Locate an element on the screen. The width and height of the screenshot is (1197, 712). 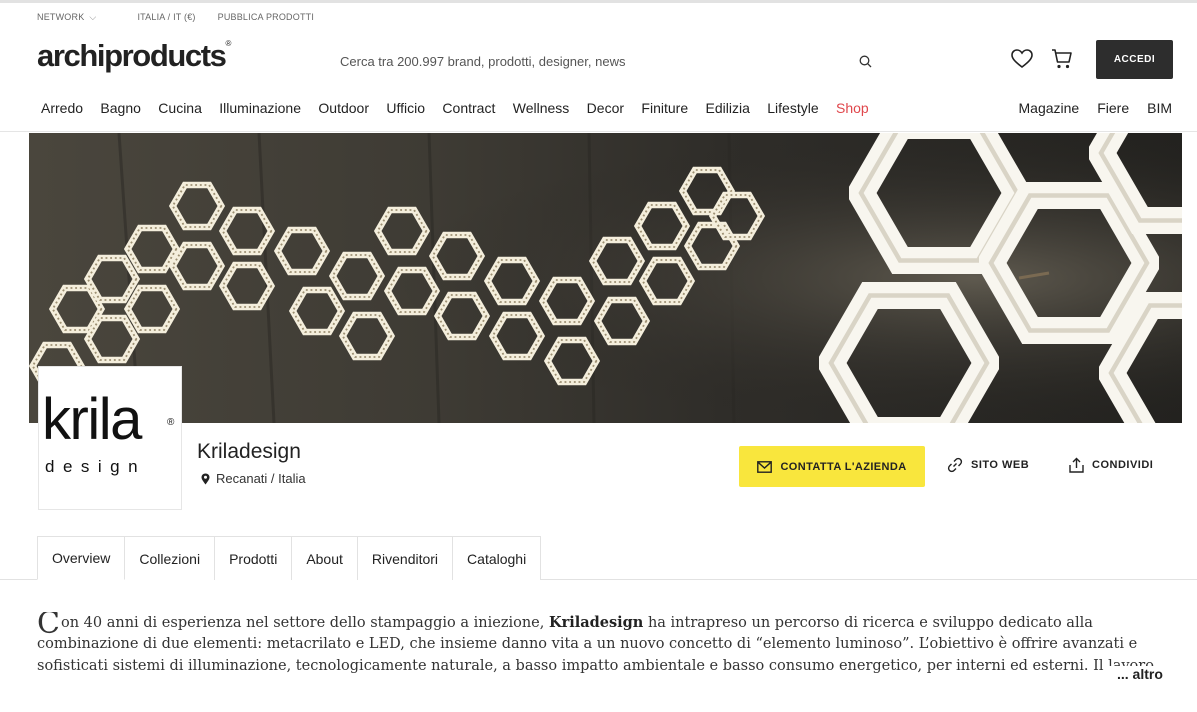
nav-item-bagno: Bagno is located at coordinates (120, 108).